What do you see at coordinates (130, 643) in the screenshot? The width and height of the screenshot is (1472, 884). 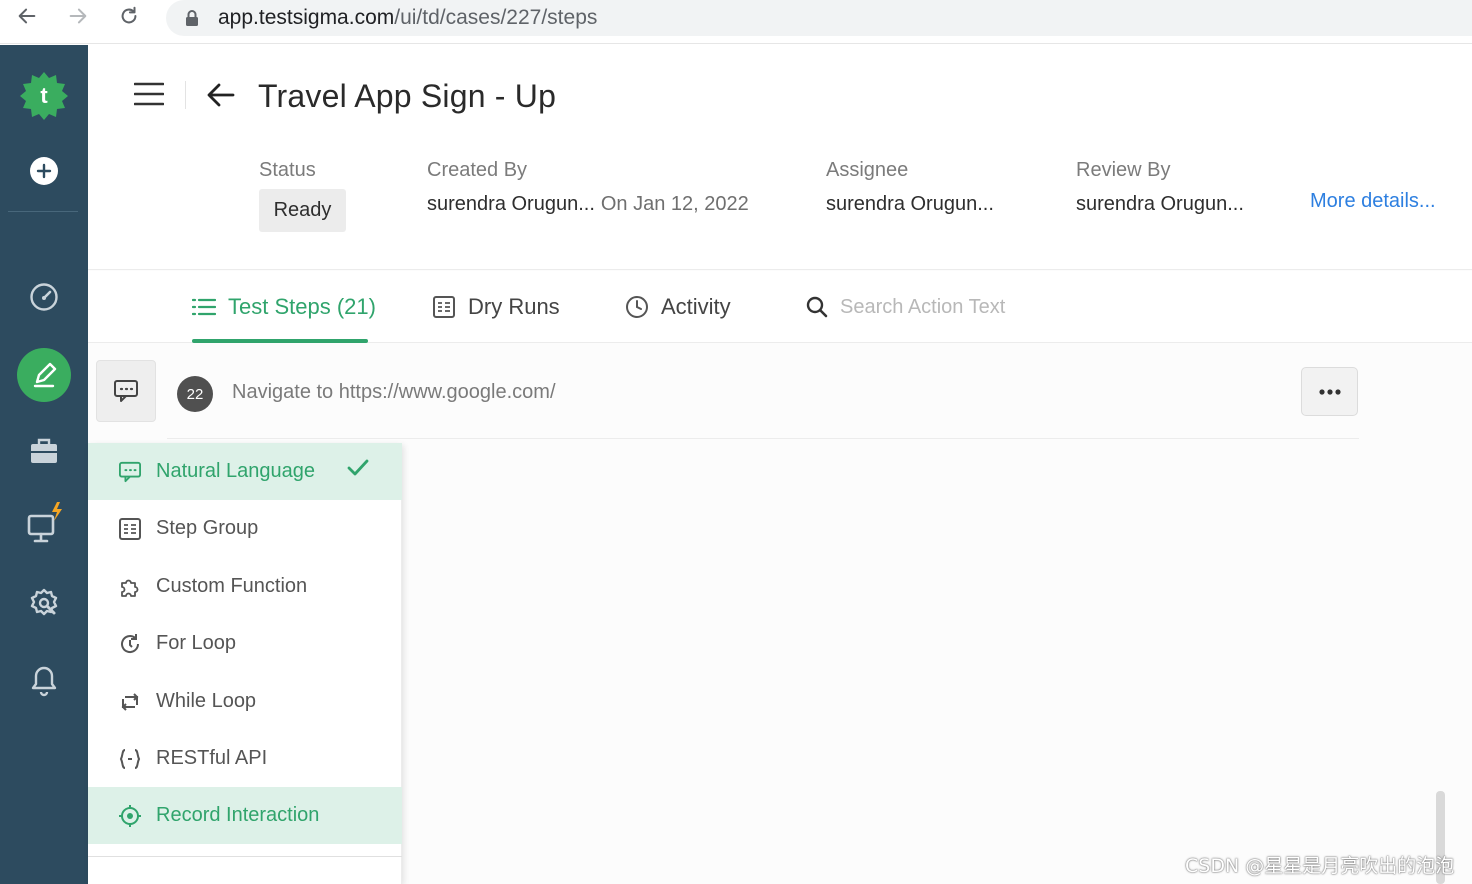 I see `for-loop-icon` at bounding box center [130, 643].